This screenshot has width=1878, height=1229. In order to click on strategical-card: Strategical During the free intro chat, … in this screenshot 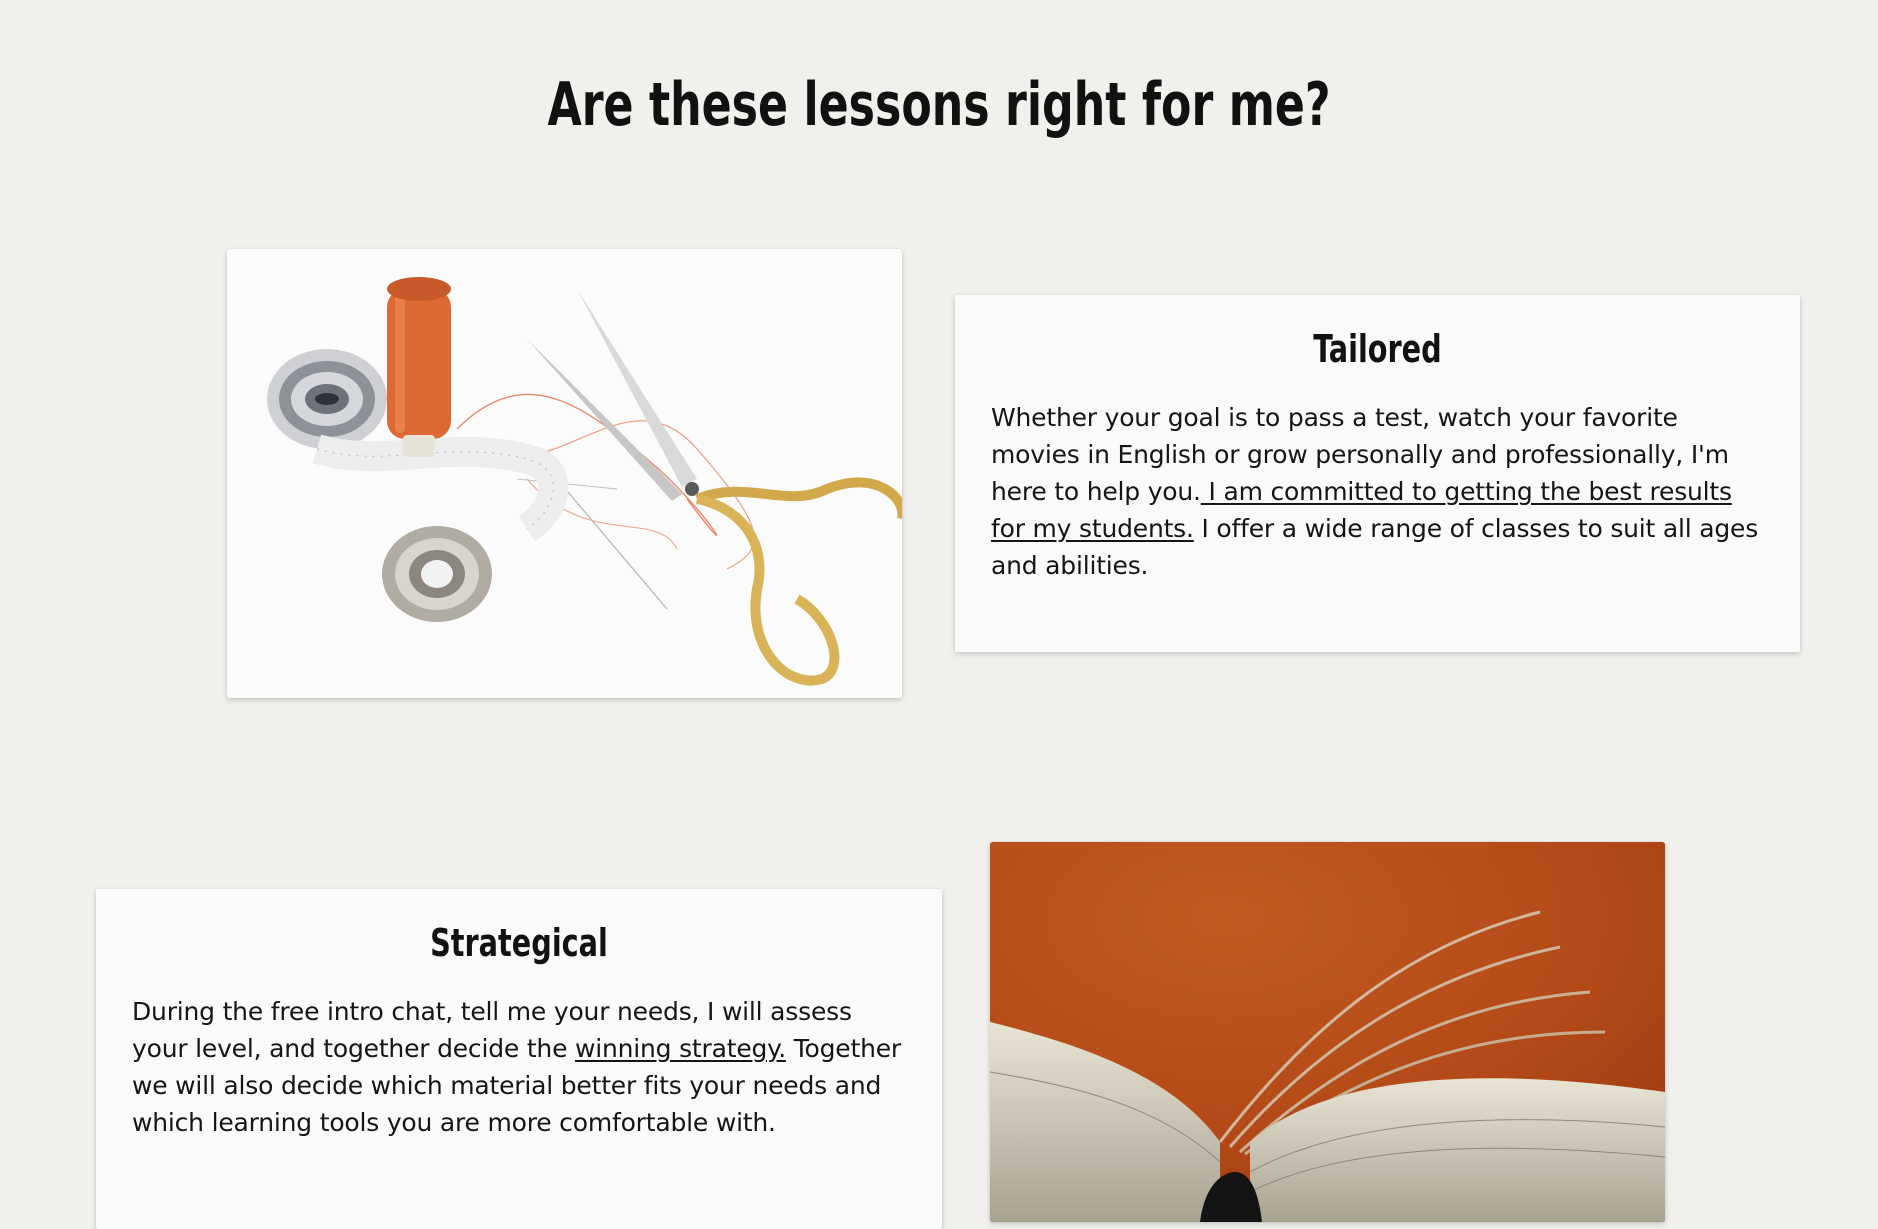, I will do `click(519, 1059)`.